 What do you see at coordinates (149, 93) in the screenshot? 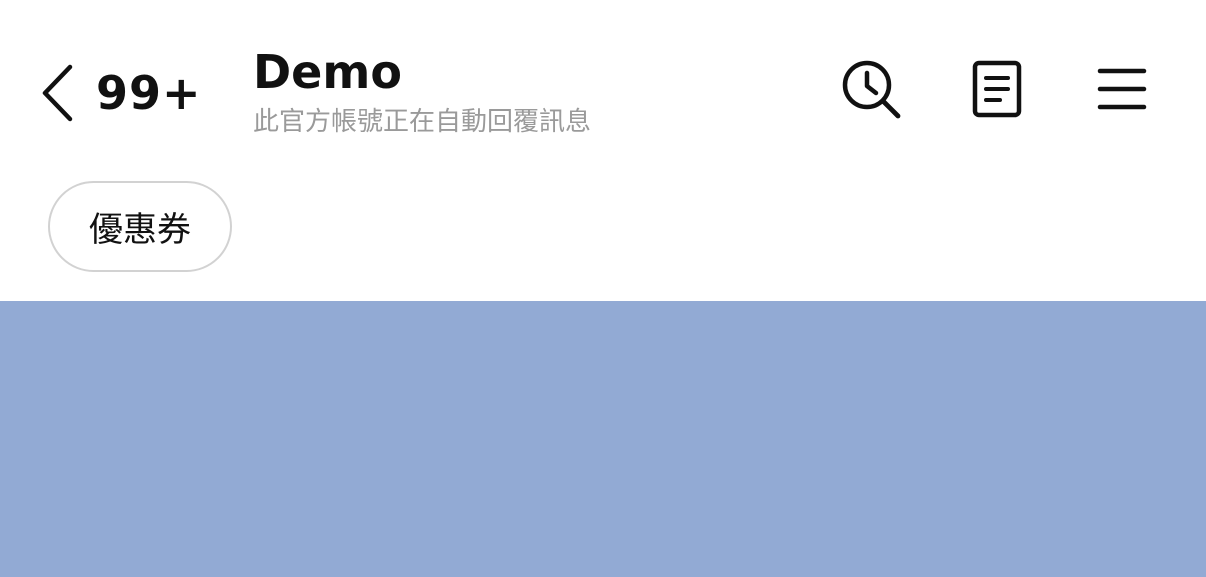
I see `unread-count: 99+` at bounding box center [149, 93].